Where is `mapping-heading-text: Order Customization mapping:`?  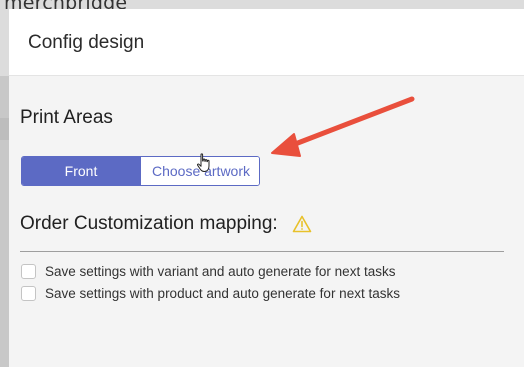 mapping-heading-text: Order Customization mapping: is located at coordinates (149, 223).